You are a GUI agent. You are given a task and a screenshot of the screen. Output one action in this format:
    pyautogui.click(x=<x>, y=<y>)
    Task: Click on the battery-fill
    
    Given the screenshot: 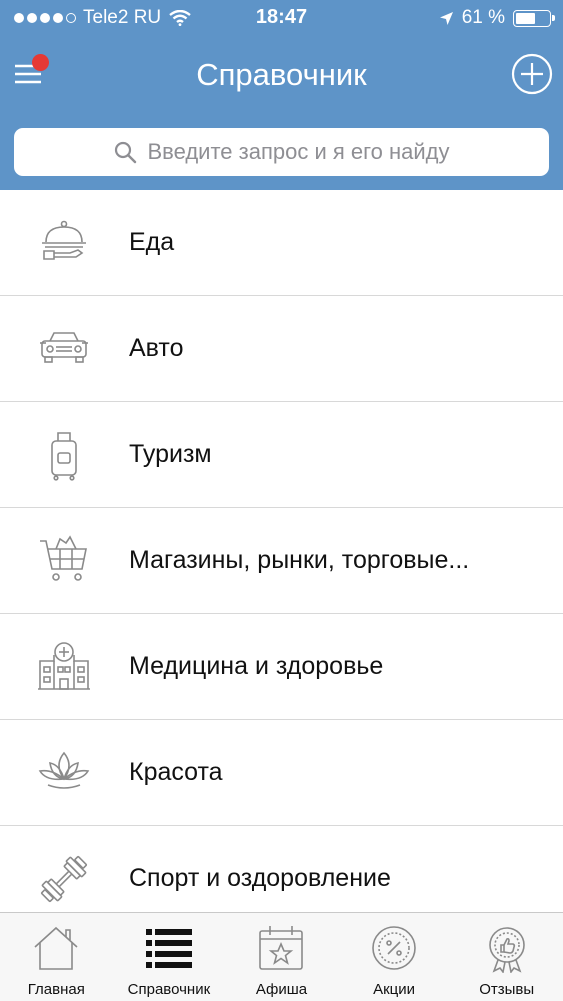 What is the action you would take?
    pyautogui.click(x=525, y=18)
    